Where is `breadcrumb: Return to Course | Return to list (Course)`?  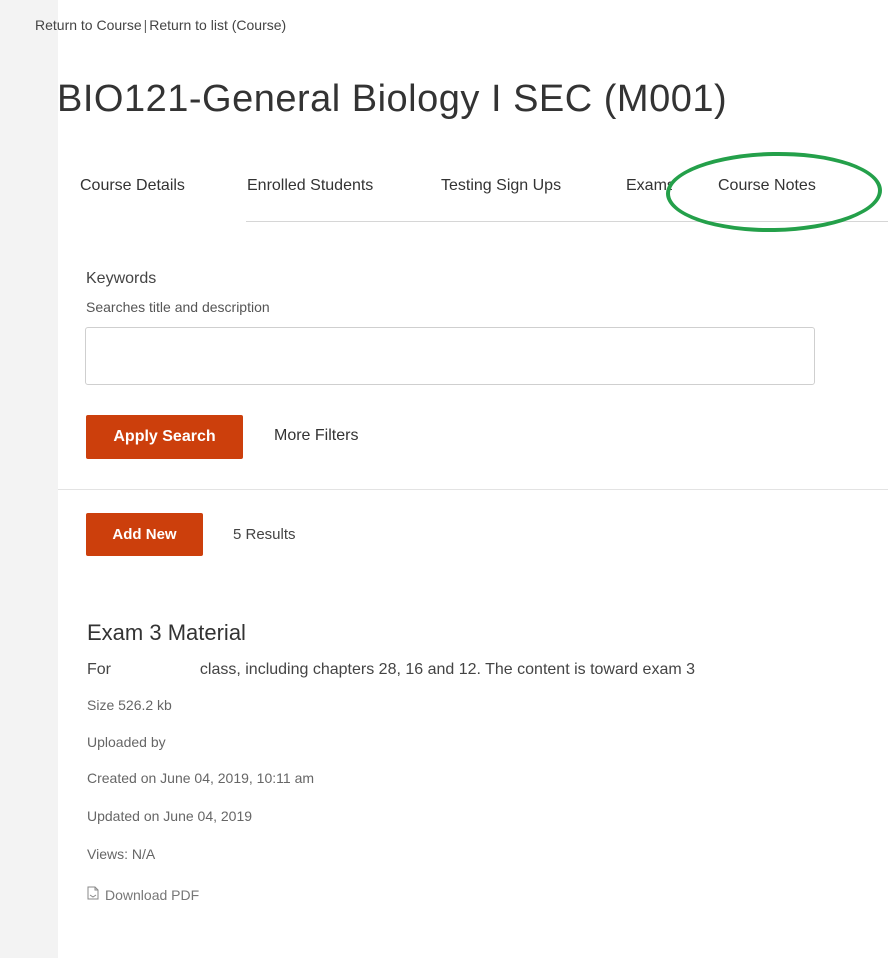 breadcrumb: Return to Course | Return to list (Course) is located at coordinates (160, 25).